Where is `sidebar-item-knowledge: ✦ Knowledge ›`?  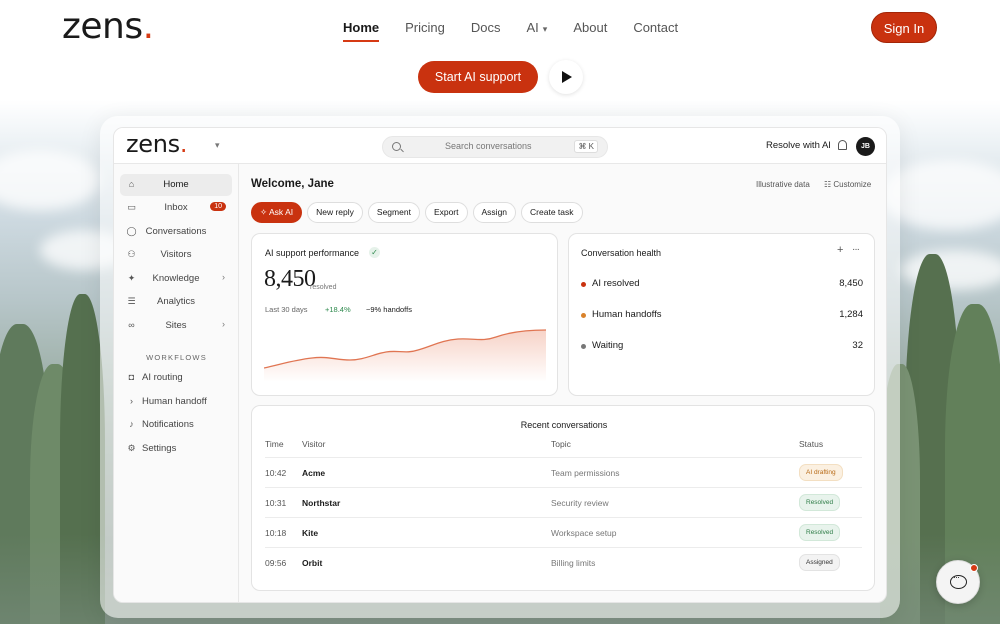
sidebar-item-knowledge: ✦ Knowledge › is located at coordinates (176, 279).